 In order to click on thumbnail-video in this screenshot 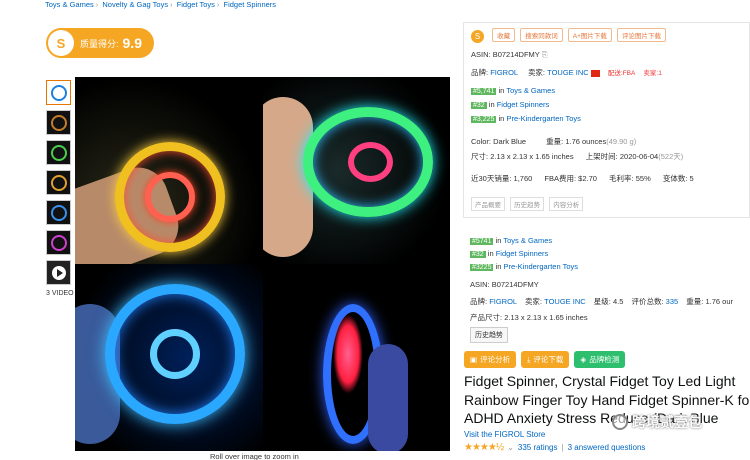, I will do `click(58, 272)`.